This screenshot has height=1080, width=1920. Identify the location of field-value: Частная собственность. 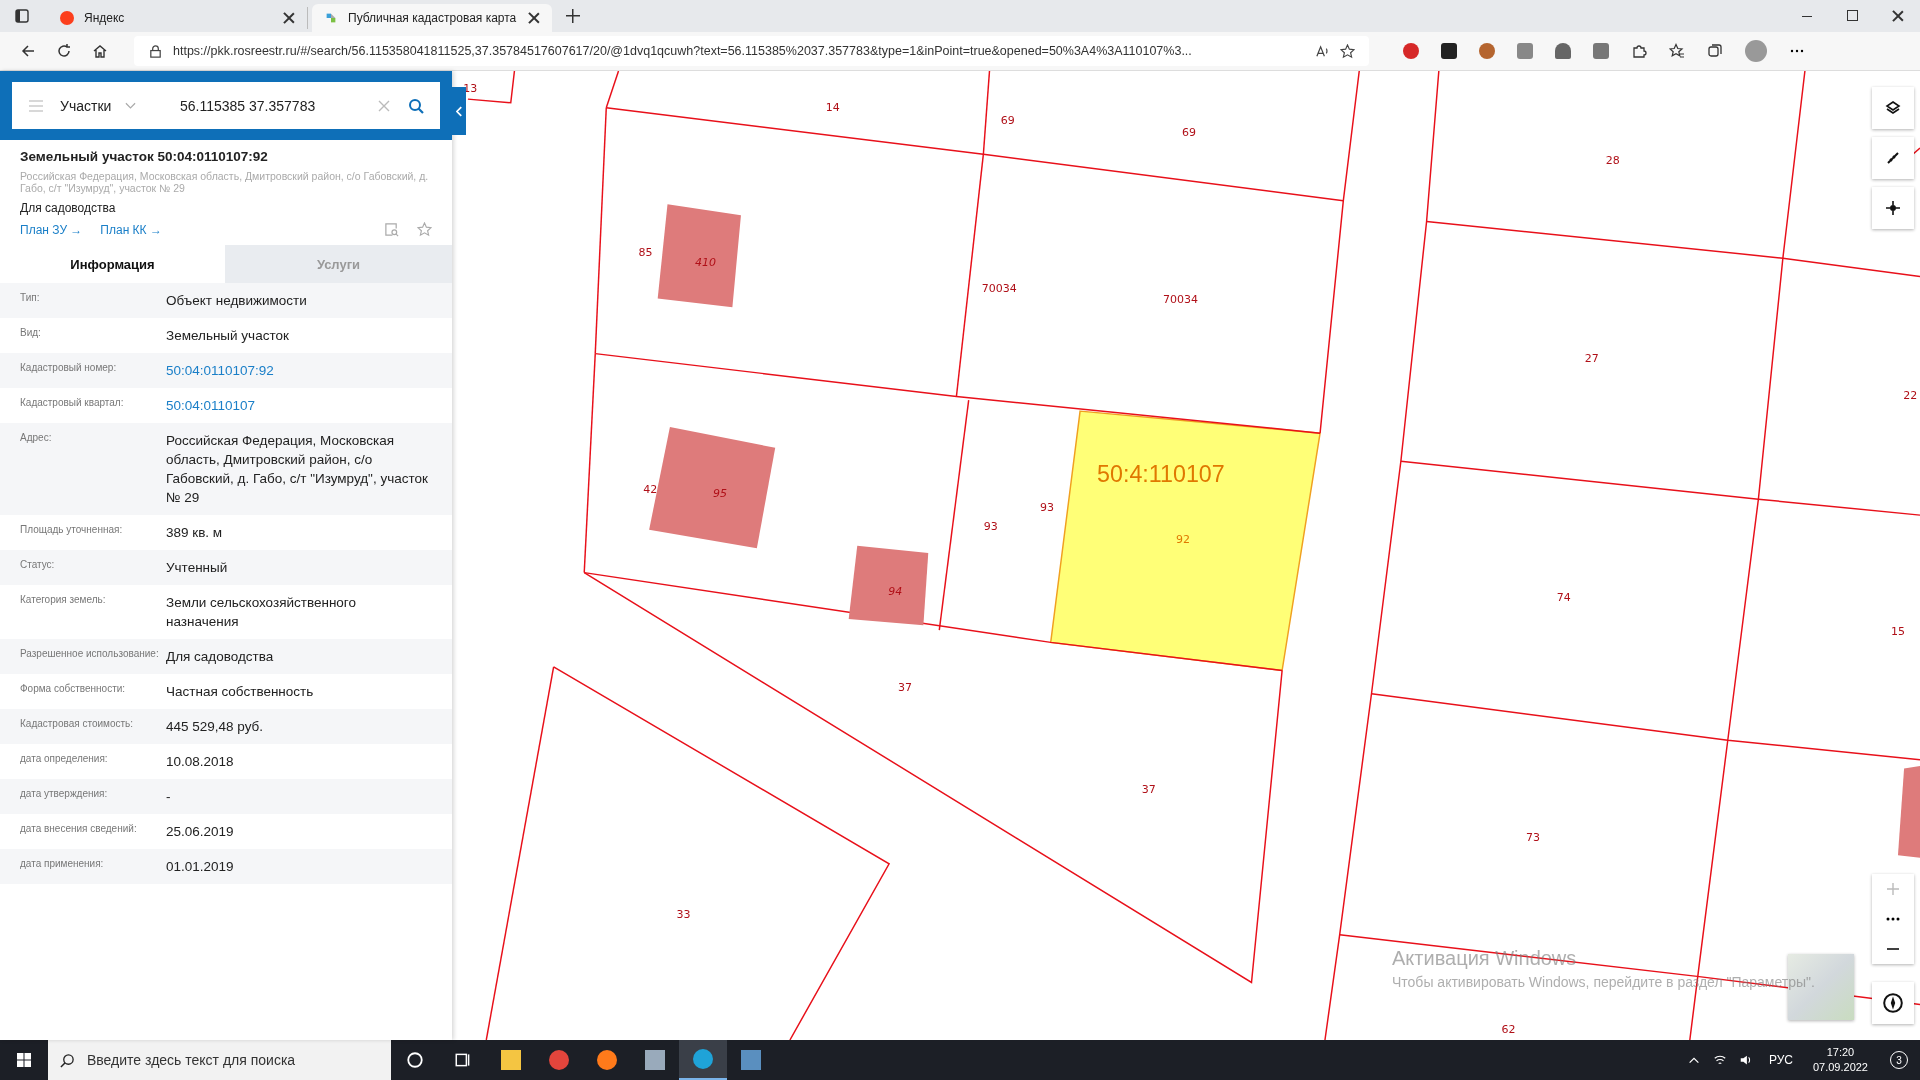
(240, 692).